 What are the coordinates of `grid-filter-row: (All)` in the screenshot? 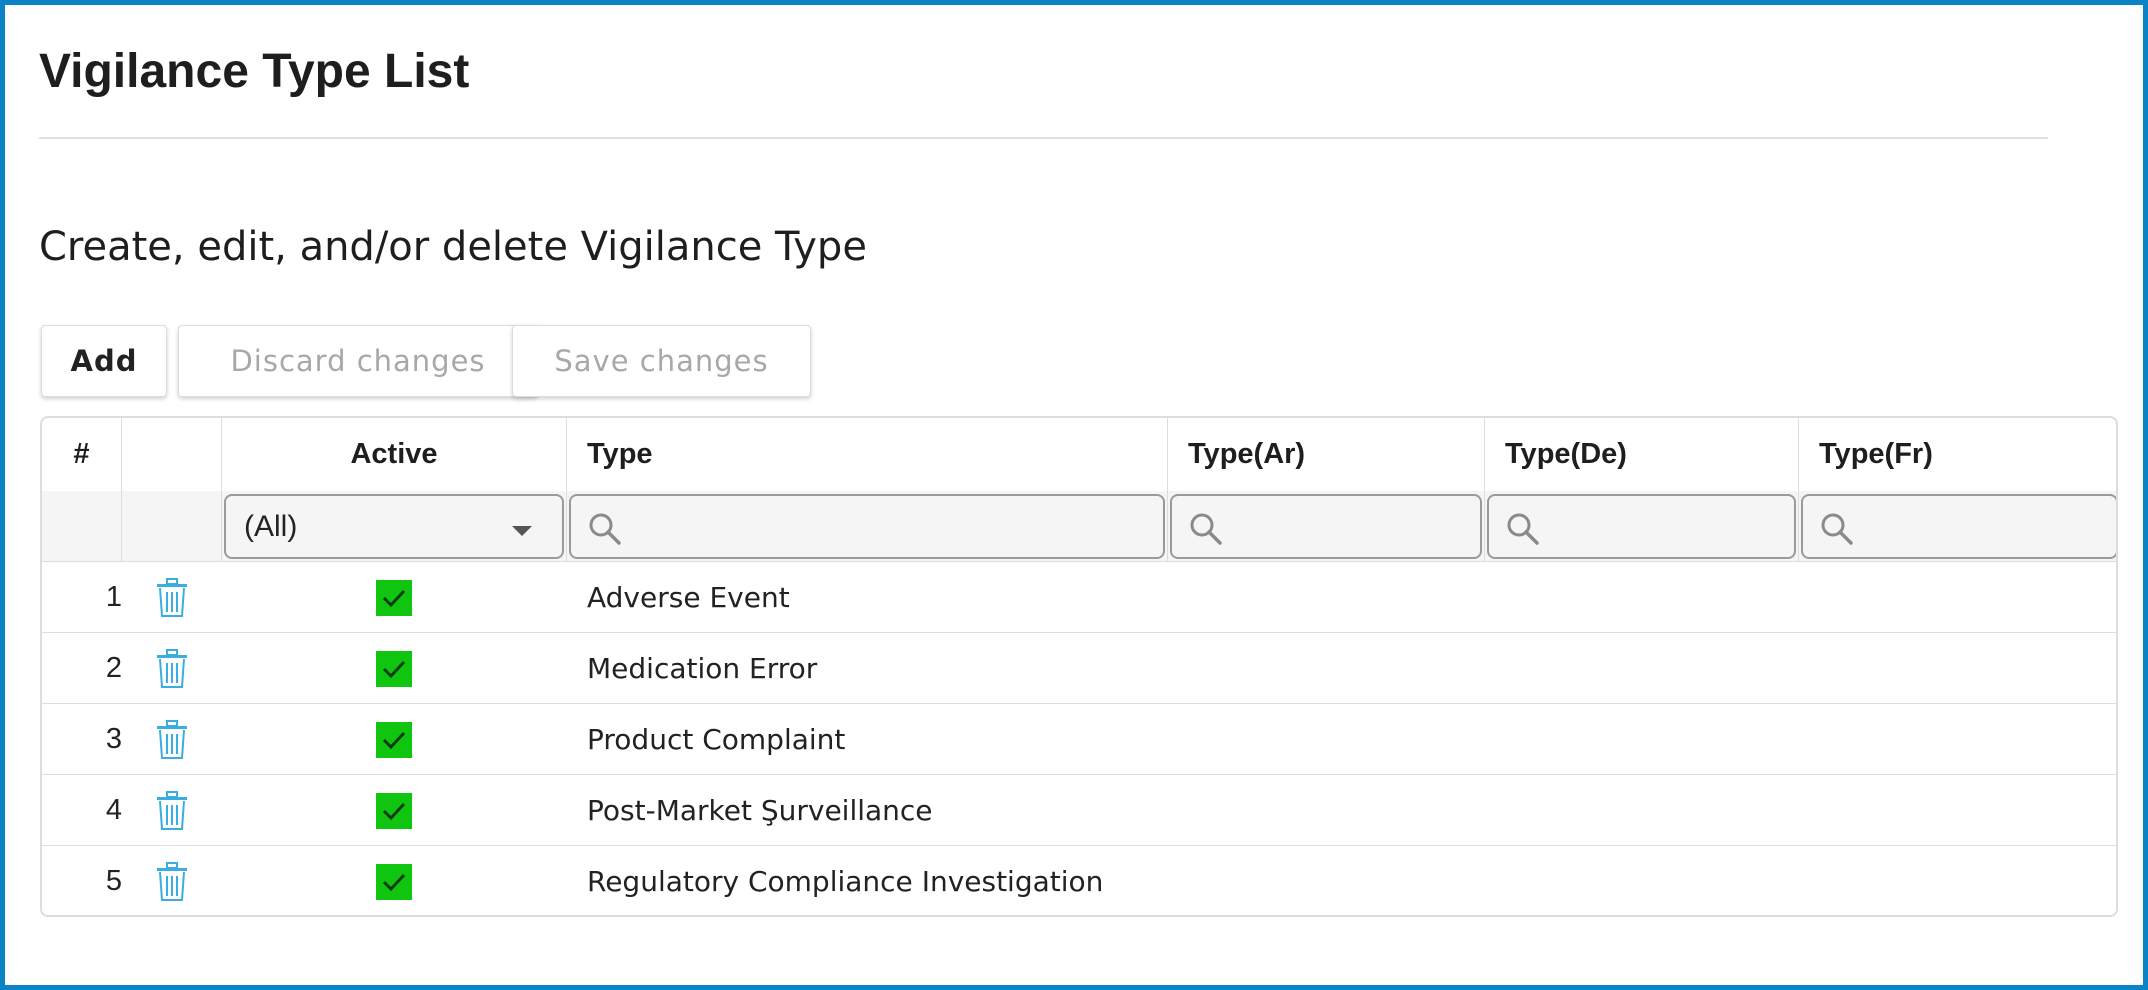 It's located at (1079, 526).